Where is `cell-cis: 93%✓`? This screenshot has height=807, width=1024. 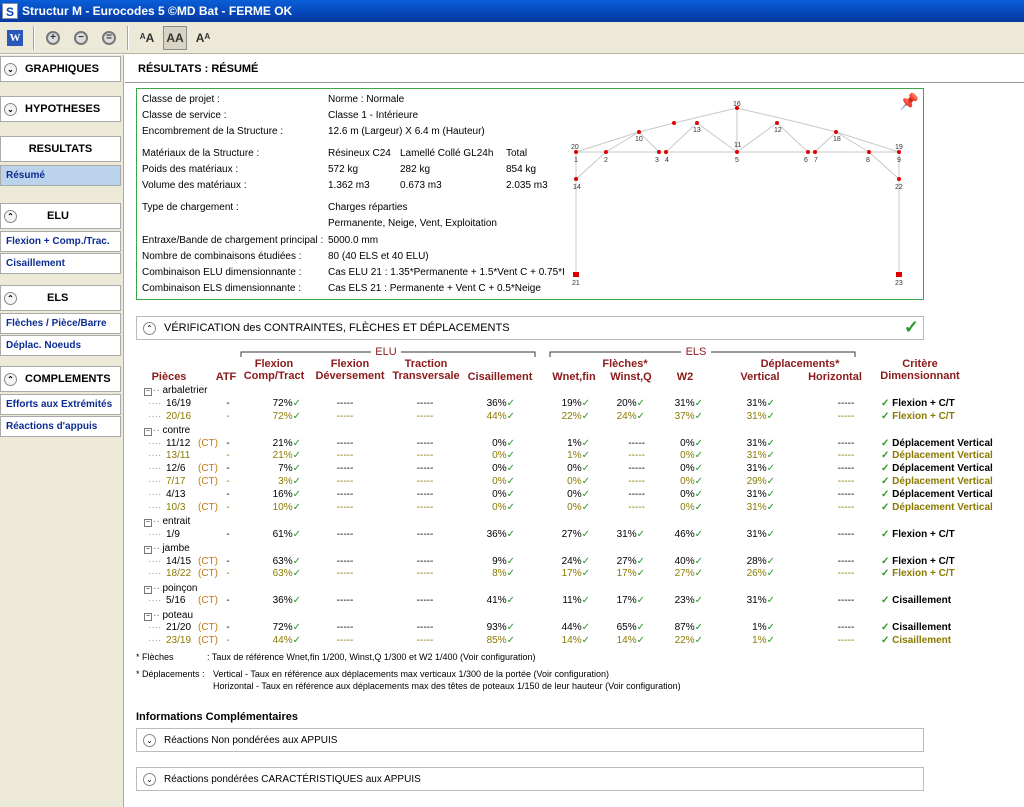
cell-cis: 93%✓ is located at coordinates (485, 628).